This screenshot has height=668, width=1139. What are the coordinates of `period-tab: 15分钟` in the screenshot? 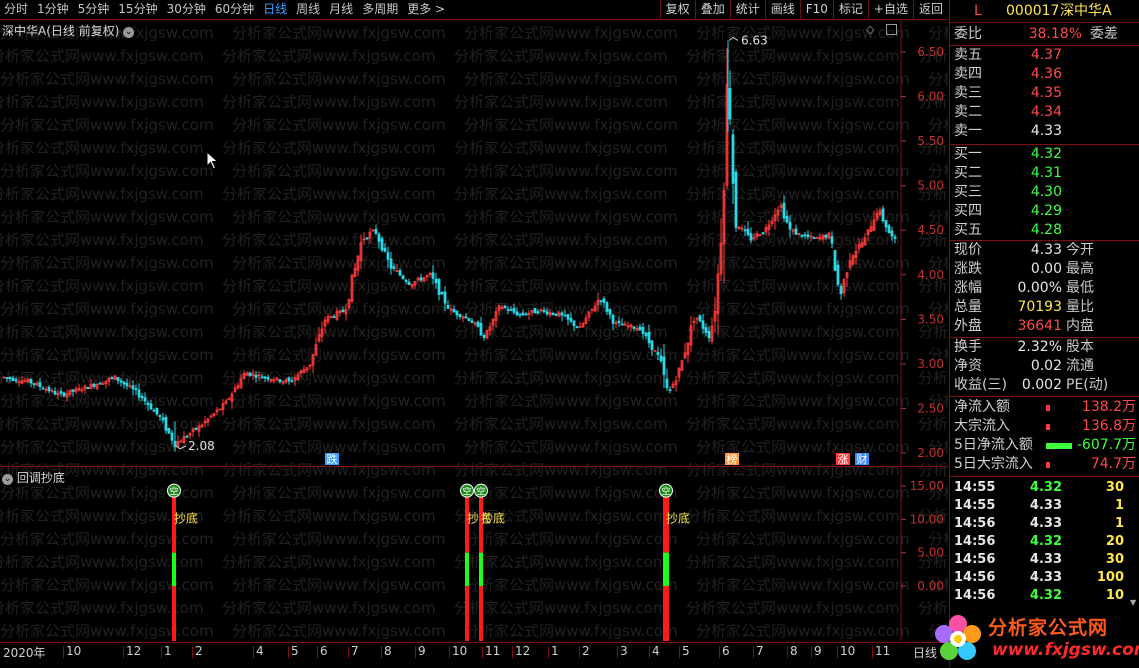 It's located at (138, 9).